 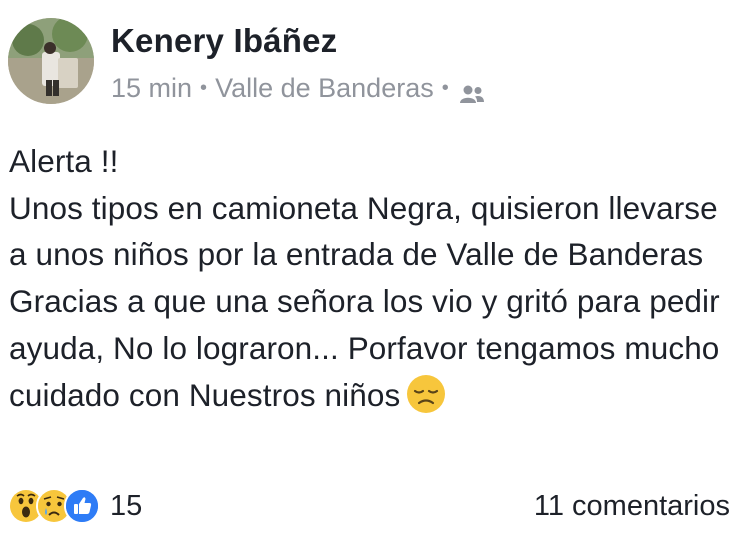 I want to click on post-subline: 15 min • Valle de Banderas •, so click(x=298, y=88).